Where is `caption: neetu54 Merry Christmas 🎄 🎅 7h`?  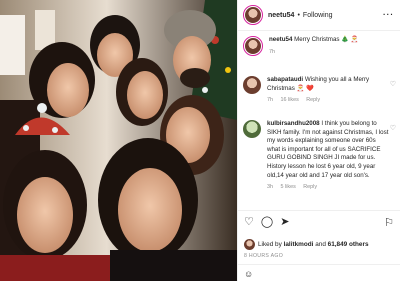 caption: neetu54 Merry Christmas 🎄 🎅 7h is located at coordinates (319, 46).